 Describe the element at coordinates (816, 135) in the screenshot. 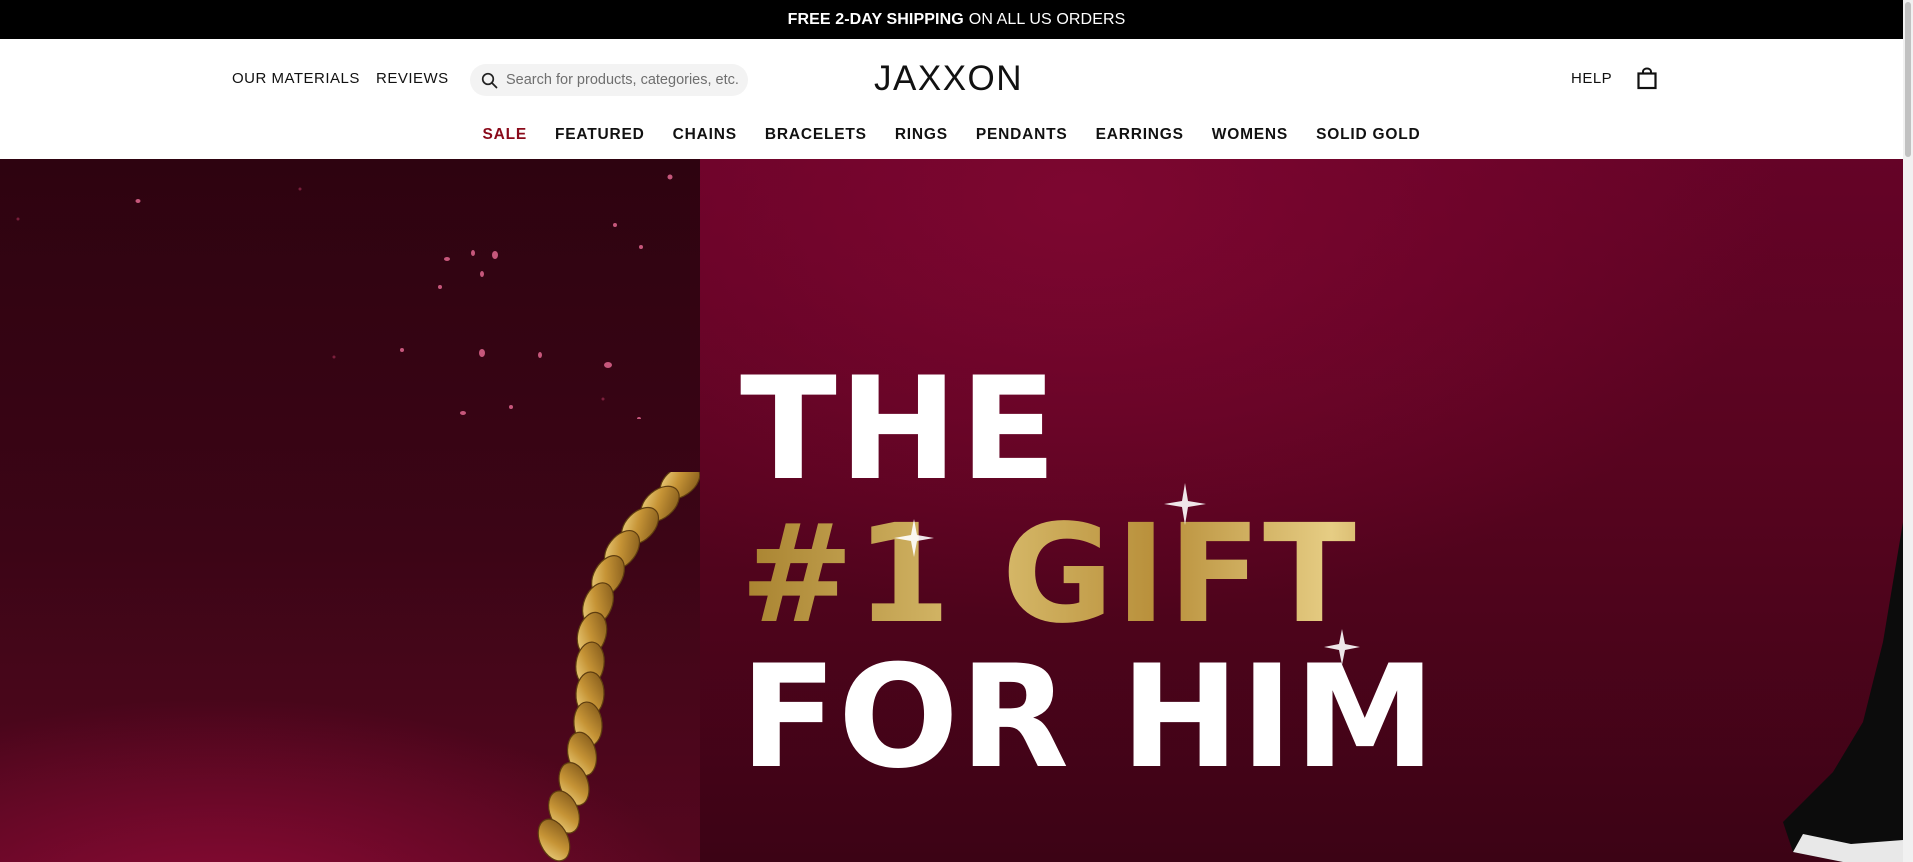

I see `menu-bracelets: BRACELETS` at that location.